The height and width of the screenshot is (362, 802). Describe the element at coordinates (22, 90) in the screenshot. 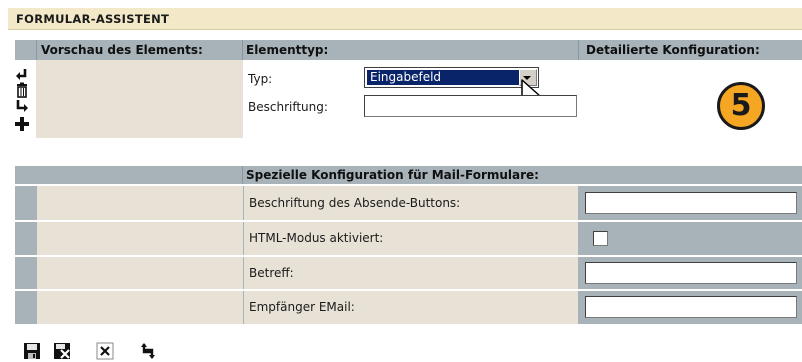

I see `delete-icon` at that location.